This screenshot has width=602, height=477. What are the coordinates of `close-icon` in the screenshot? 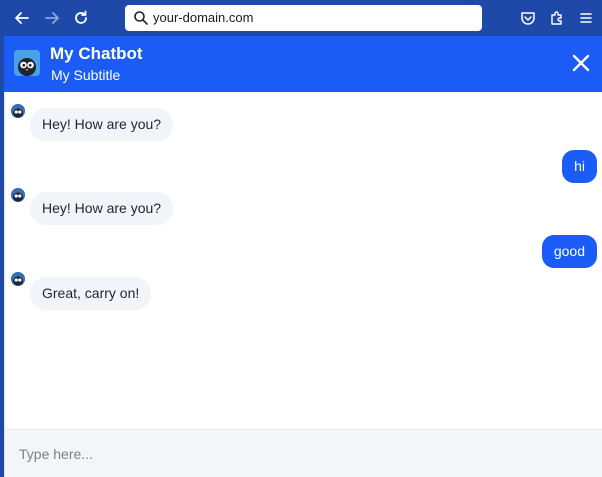 It's located at (581, 63).